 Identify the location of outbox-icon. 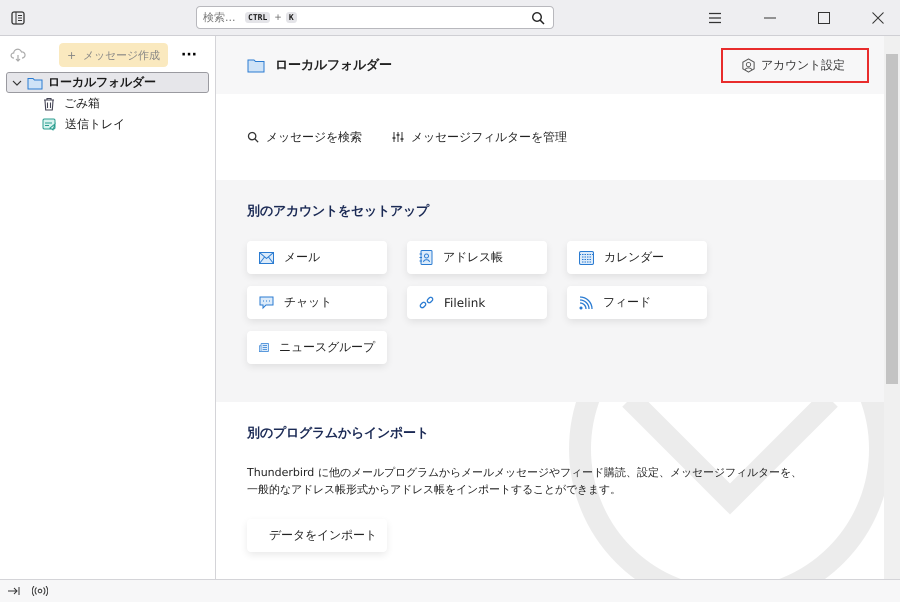
(49, 125).